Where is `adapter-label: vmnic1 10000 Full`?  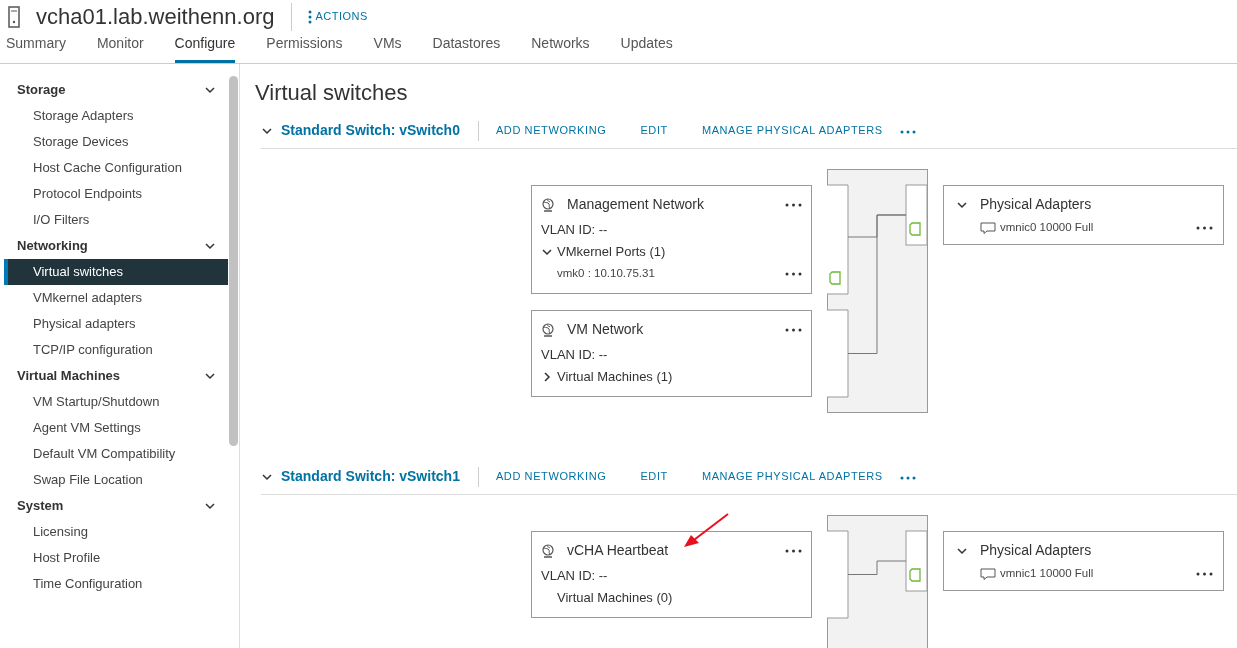 adapter-label: vmnic1 10000 Full is located at coordinates (1047, 573).